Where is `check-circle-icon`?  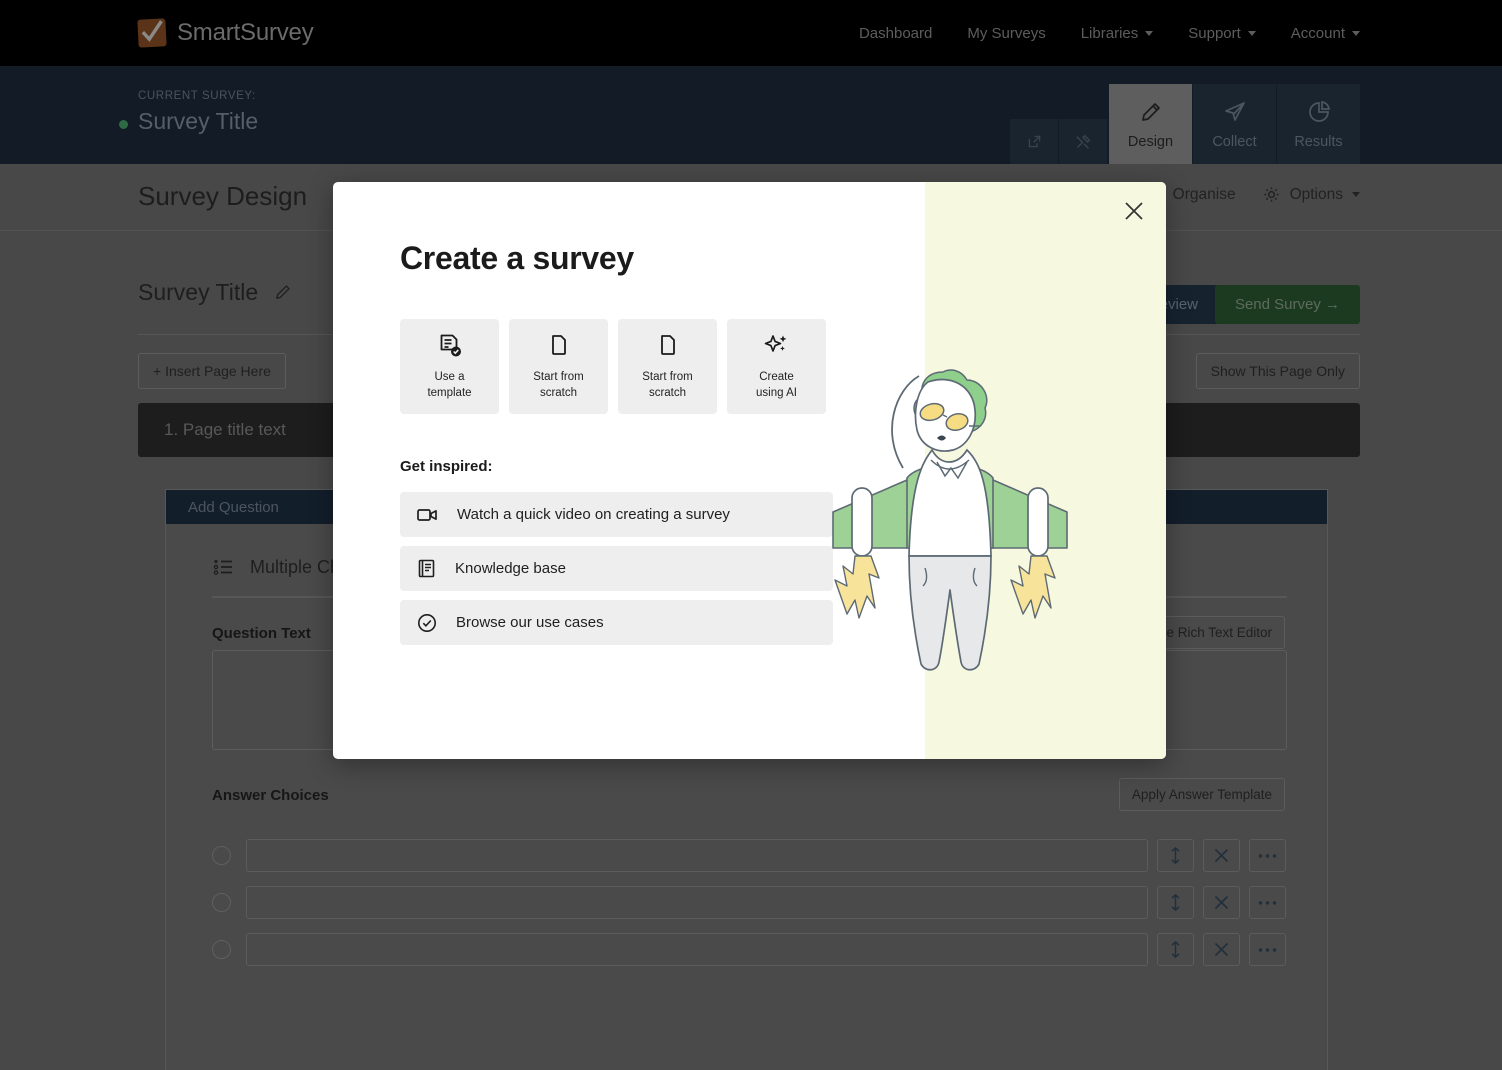
check-circle-icon is located at coordinates (427, 623).